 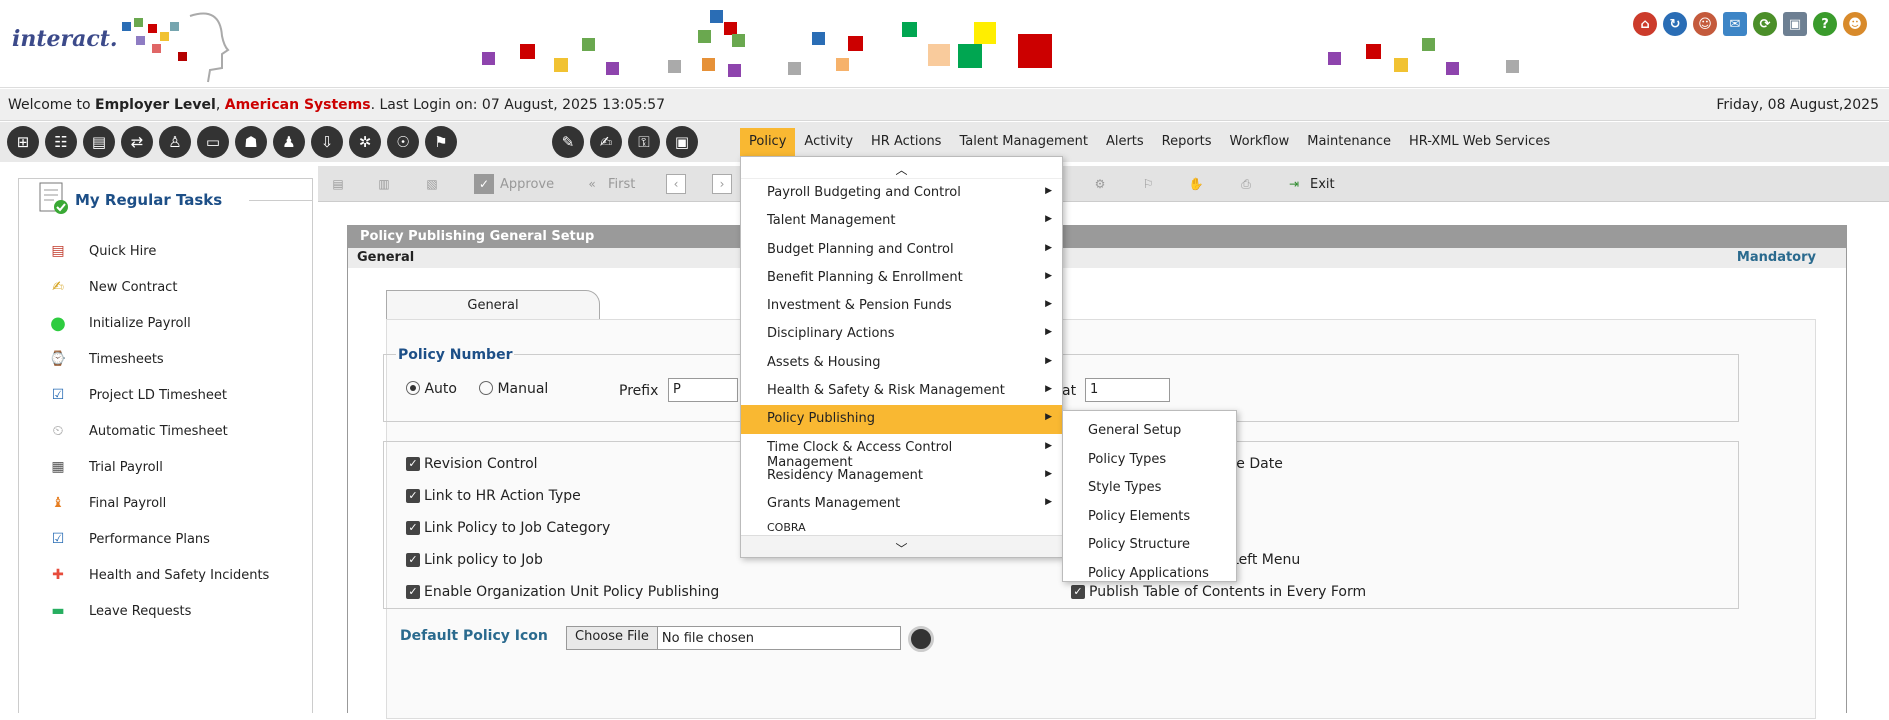 What do you see at coordinates (1149, 431) in the screenshot?
I see `submenu-general-setup: General Setup` at bounding box center [1149, 431].